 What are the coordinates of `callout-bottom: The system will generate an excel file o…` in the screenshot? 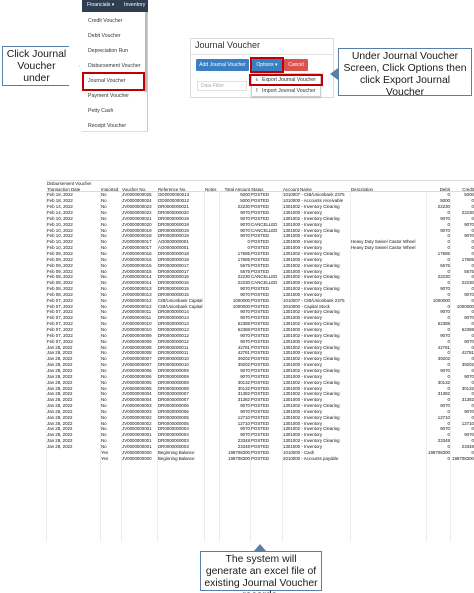 It's located at (261, 572).